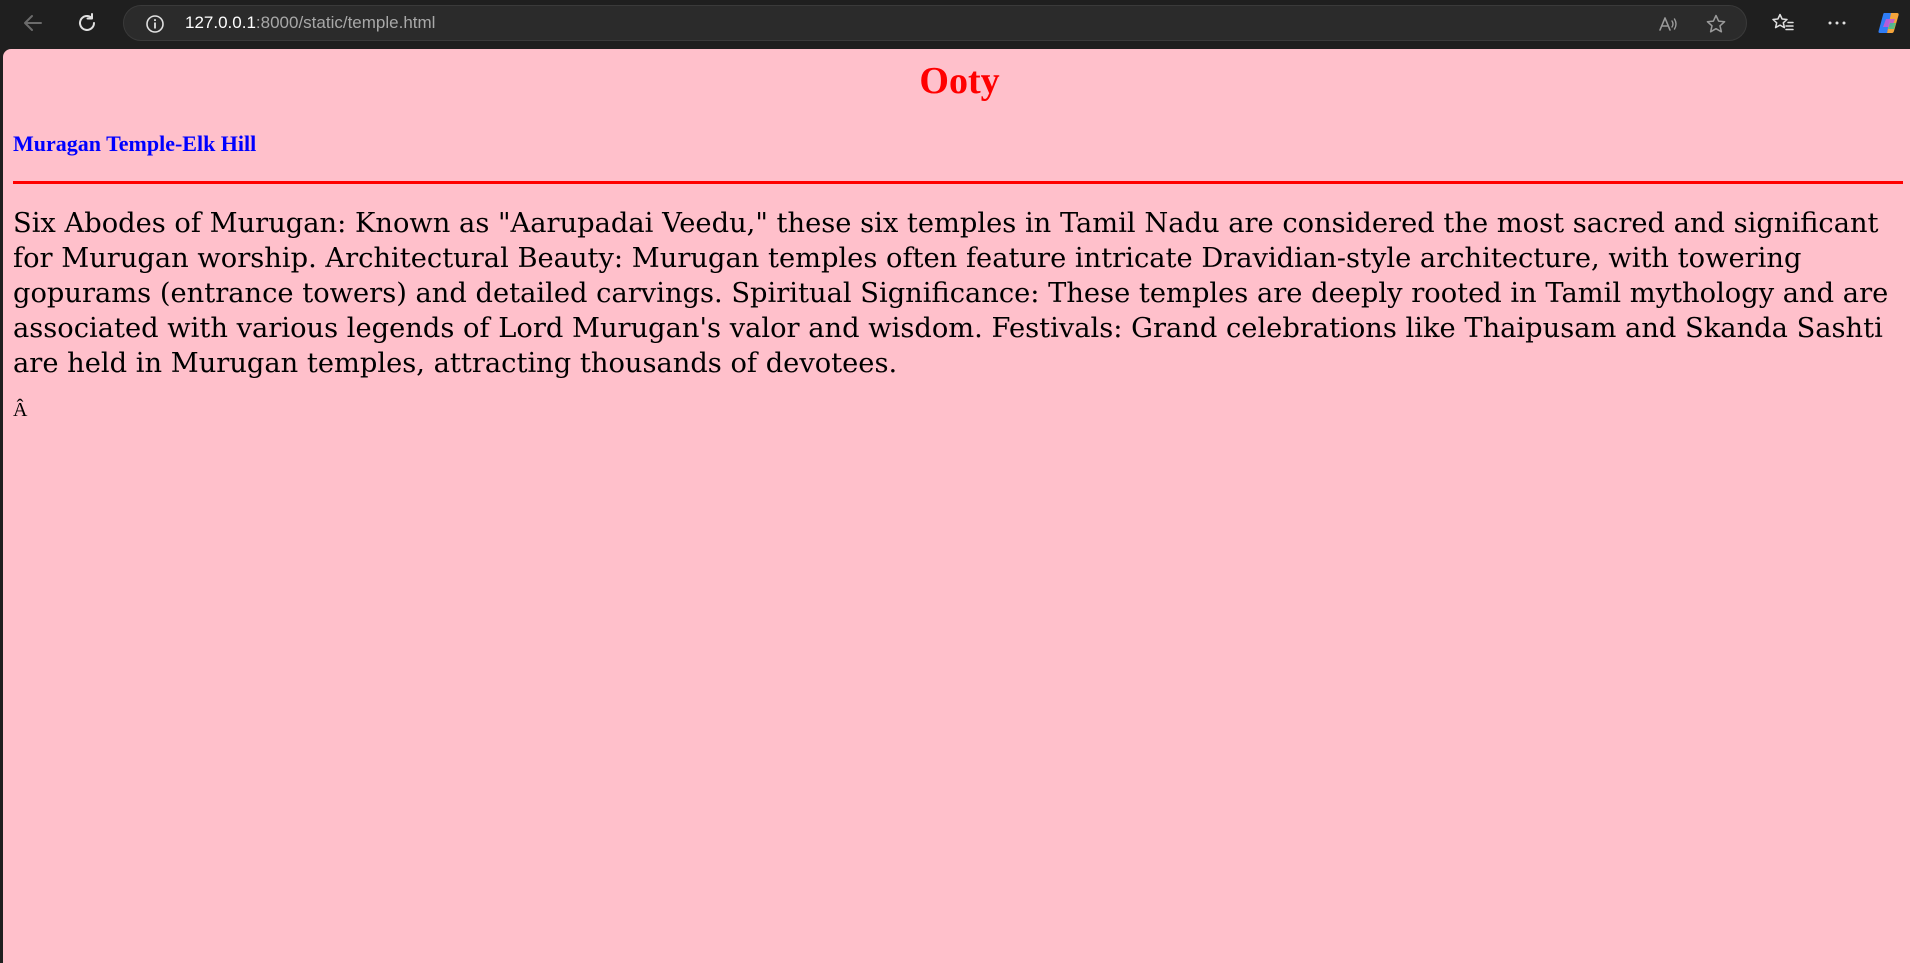 This screenshot has width=1910, height=963. I want to click on horizontal-rule, so click(958, 182).